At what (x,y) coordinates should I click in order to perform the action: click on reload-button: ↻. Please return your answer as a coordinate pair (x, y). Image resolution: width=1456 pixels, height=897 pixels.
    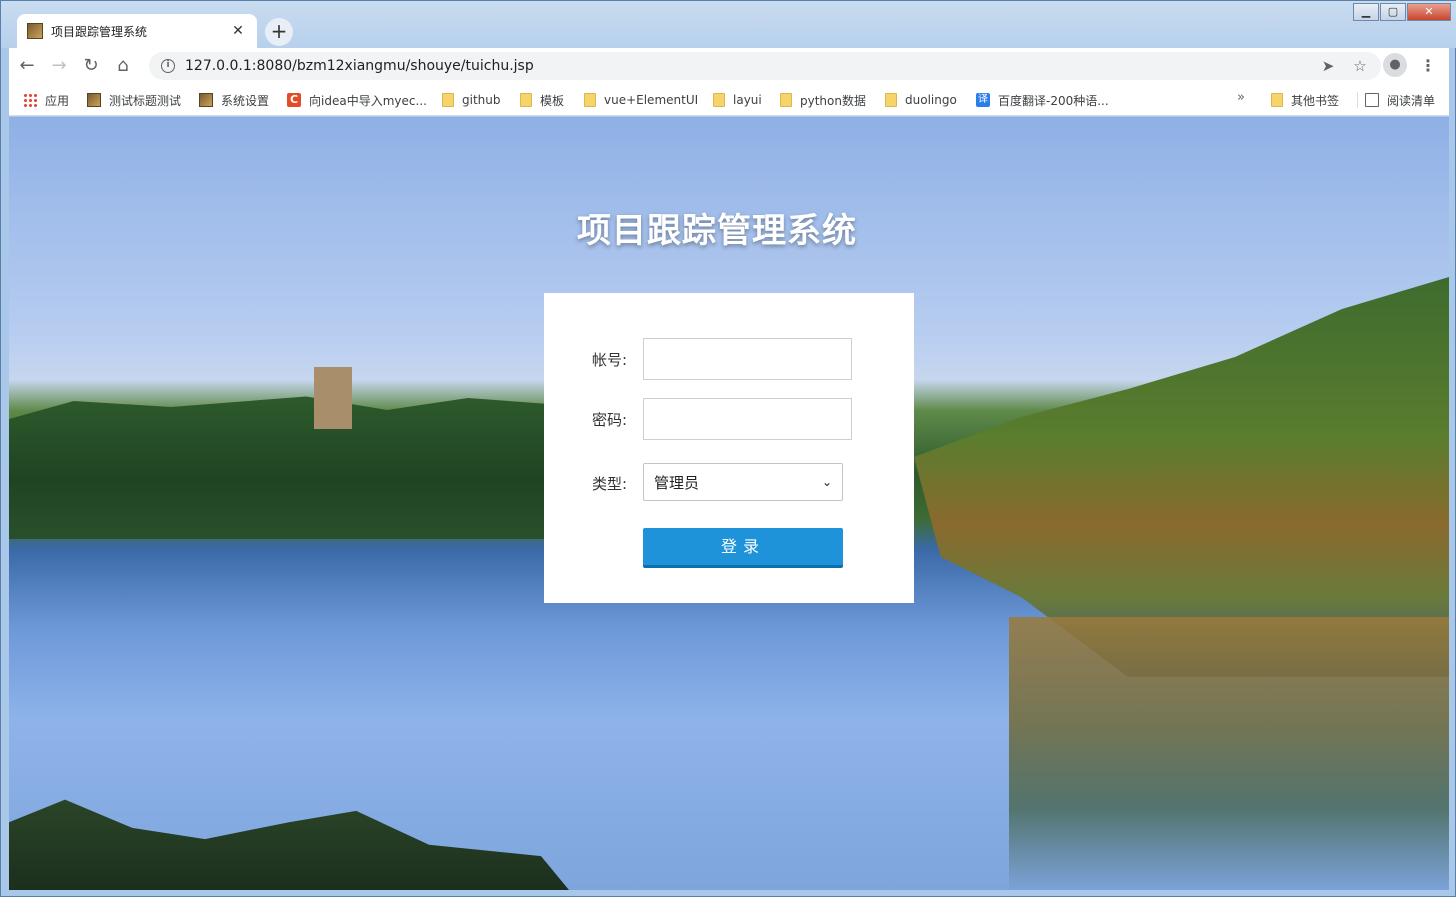
    Looking at the image, I should click on (91, 66).